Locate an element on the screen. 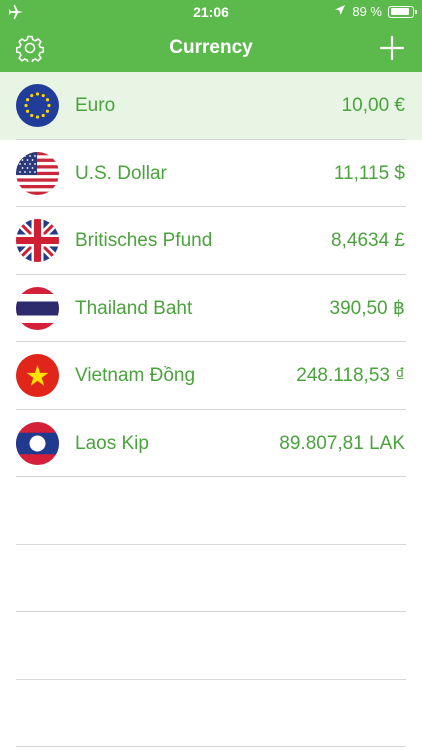 This screenshot has width=422, height=750. thailand-flag-icon is located at coordinates (37, 308).